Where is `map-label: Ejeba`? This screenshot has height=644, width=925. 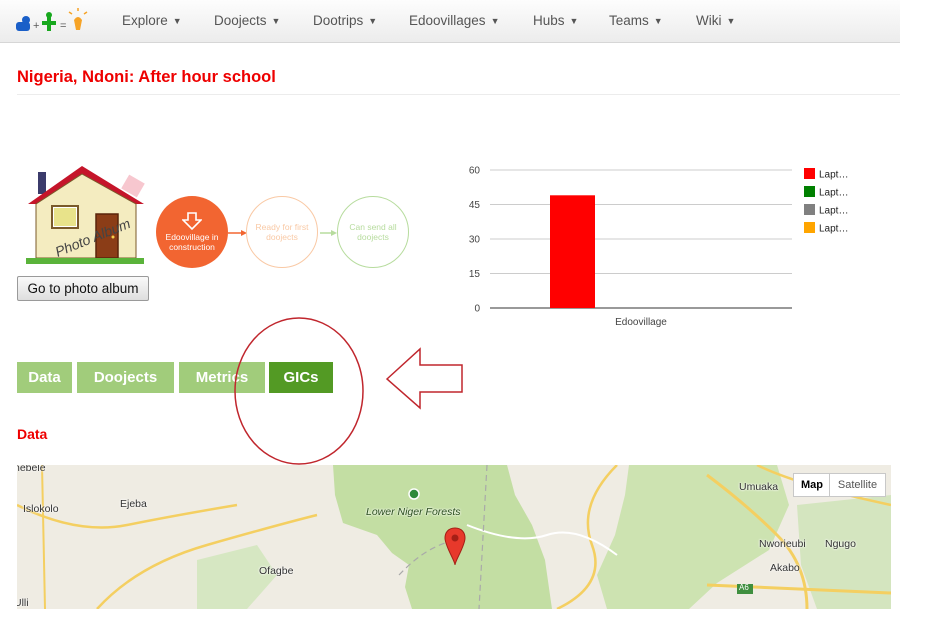
map-label: Ejeba is located at coordinates (133, 504).